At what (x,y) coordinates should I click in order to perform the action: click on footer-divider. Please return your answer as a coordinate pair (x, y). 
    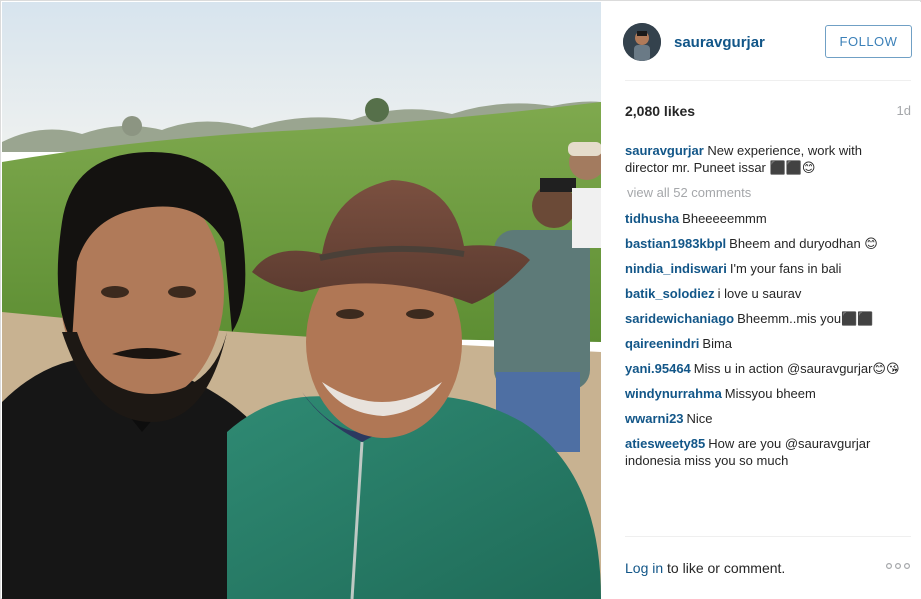
    Looking at the image, I should click on (768, 536).